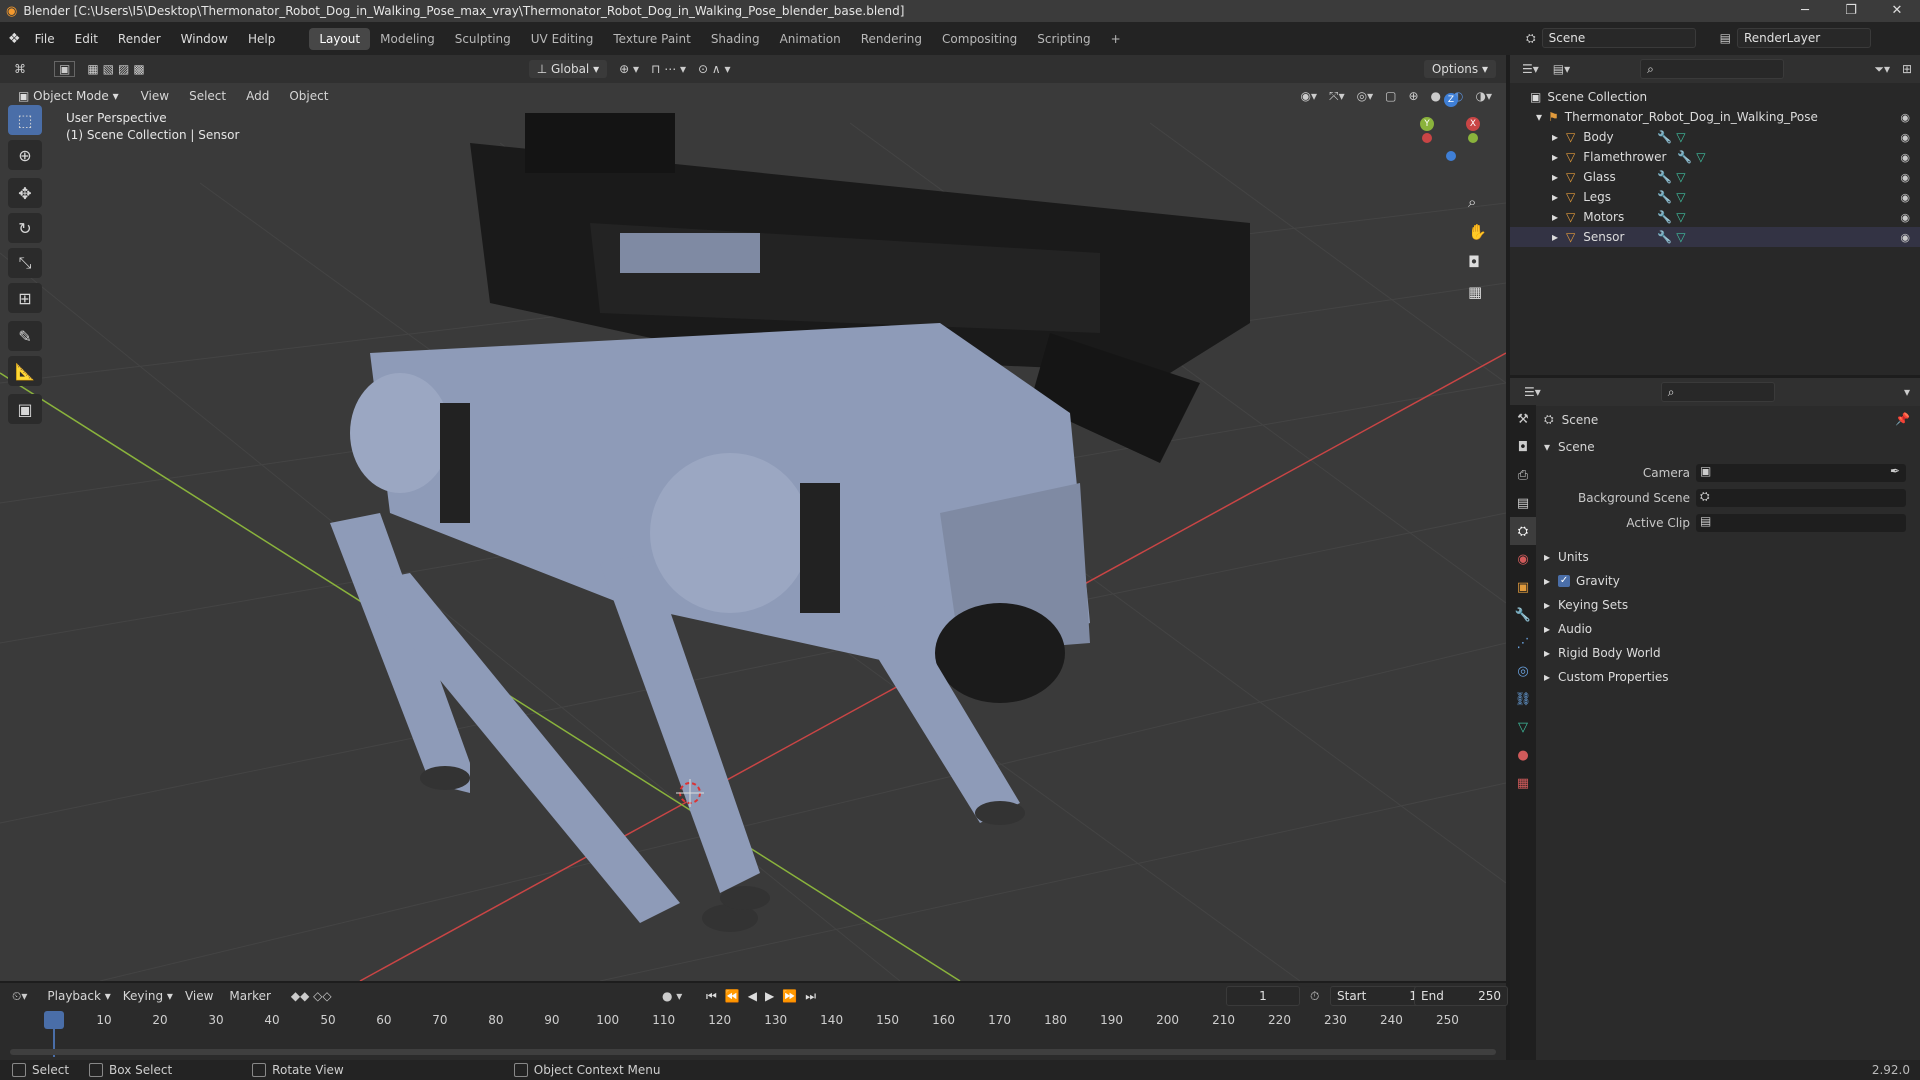  I want to click on navigation-gizmo: Z Y X, so click(1450, 128).